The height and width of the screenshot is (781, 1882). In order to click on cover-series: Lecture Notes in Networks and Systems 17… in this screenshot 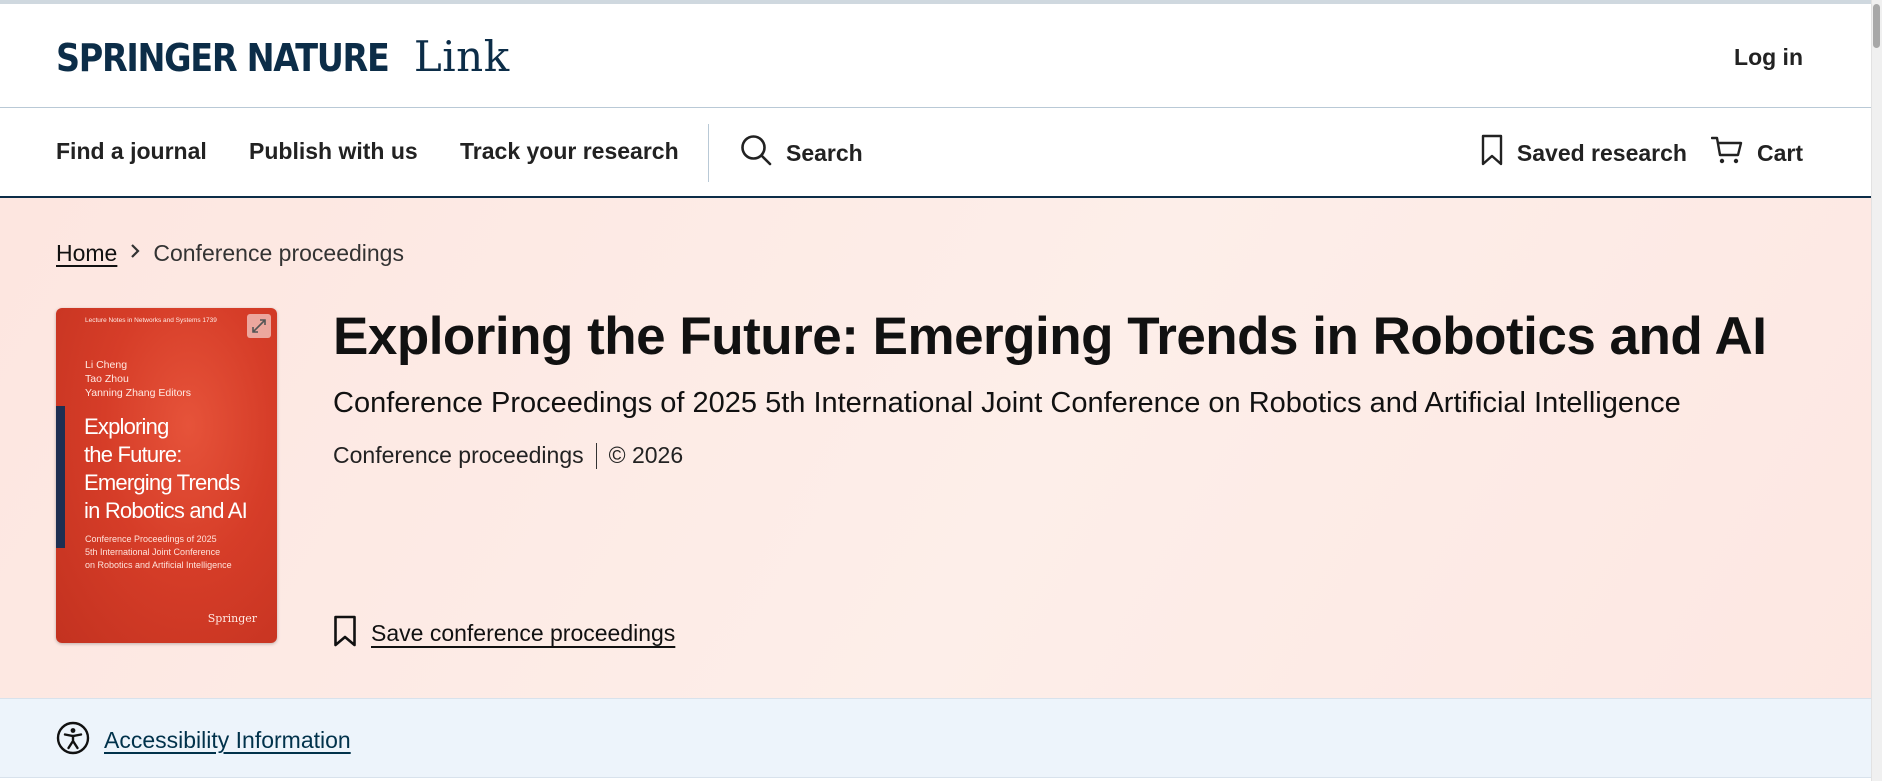, I will do `click(151, 320)`.